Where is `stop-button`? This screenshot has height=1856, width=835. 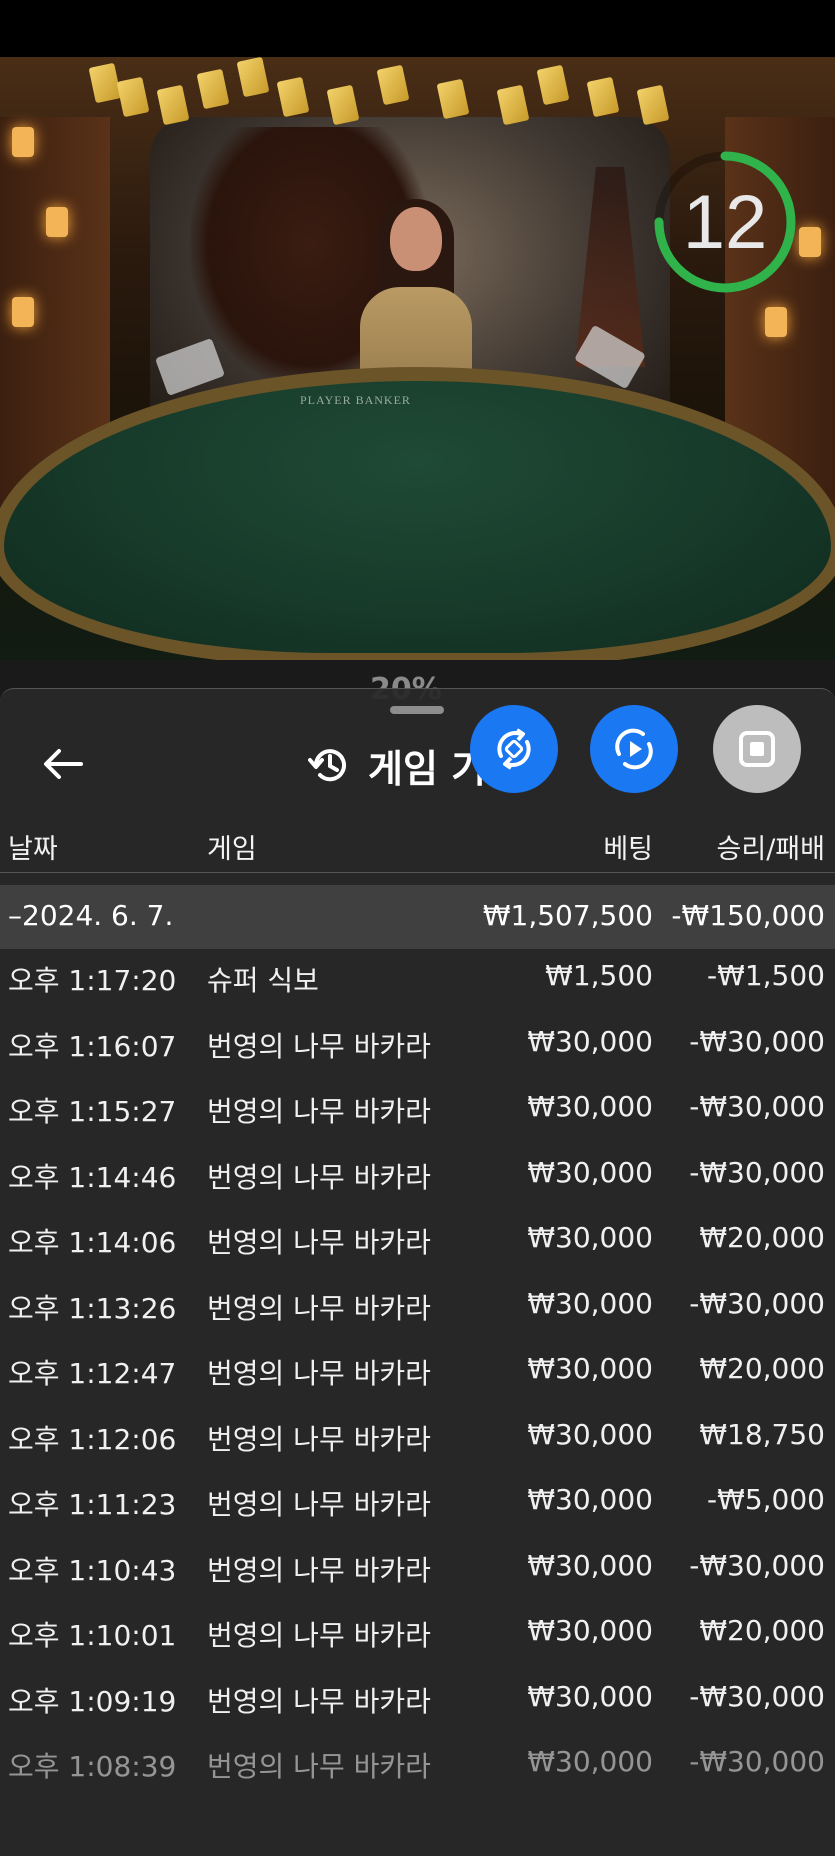
stop-button is located at coordinates (757, 749).